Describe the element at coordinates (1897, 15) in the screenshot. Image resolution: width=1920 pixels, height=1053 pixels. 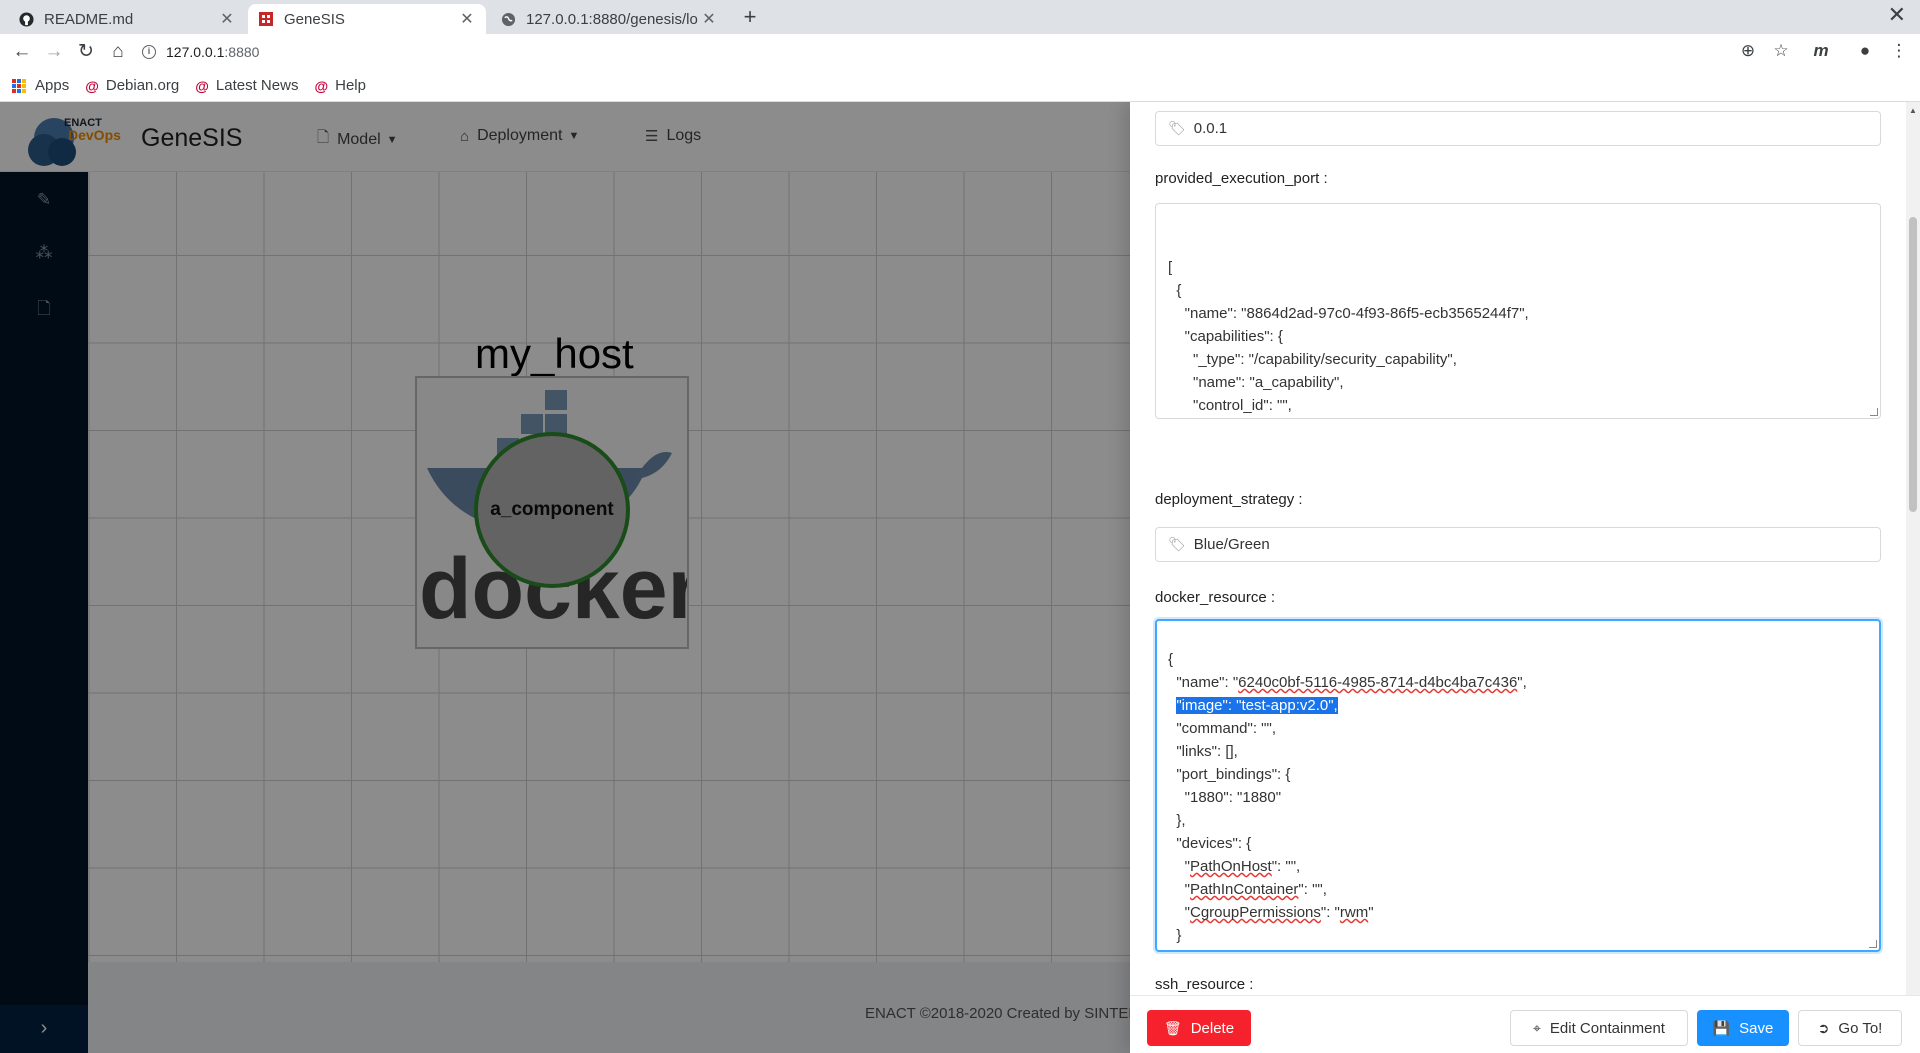
I see `window-close-icon: ✕` at that location.